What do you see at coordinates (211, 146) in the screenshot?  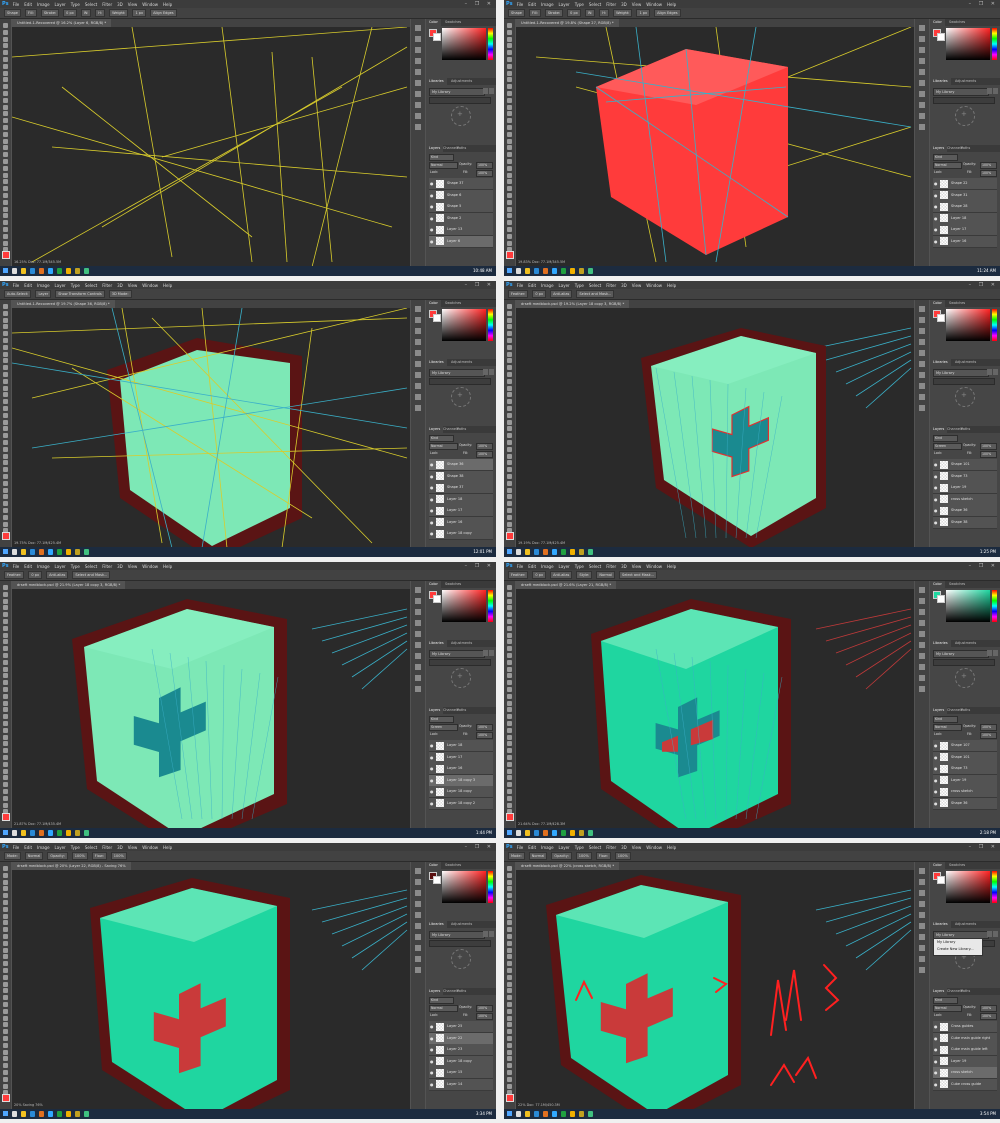 I see `canvas` at bounding box center [211, 146].